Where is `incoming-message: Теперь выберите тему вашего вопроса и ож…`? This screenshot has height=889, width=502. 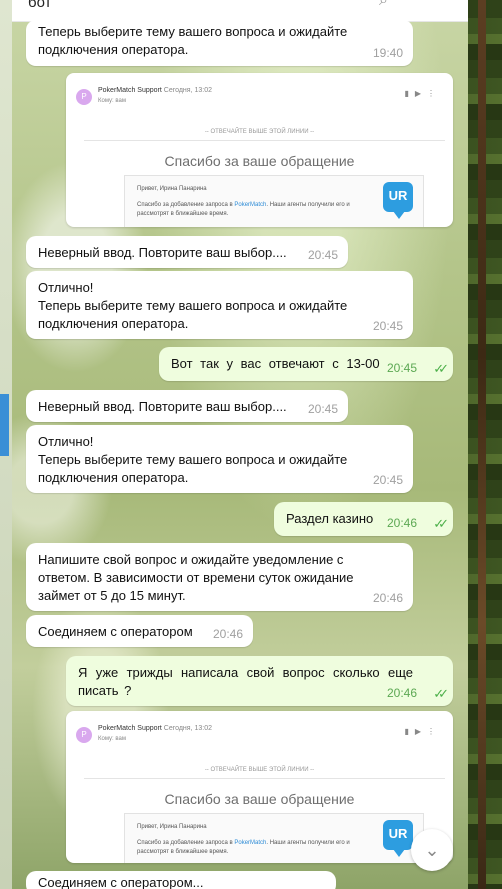 incoming-message: Теперь выберите тему вашего вопроса и ож… is located at coordinates (219, 43).